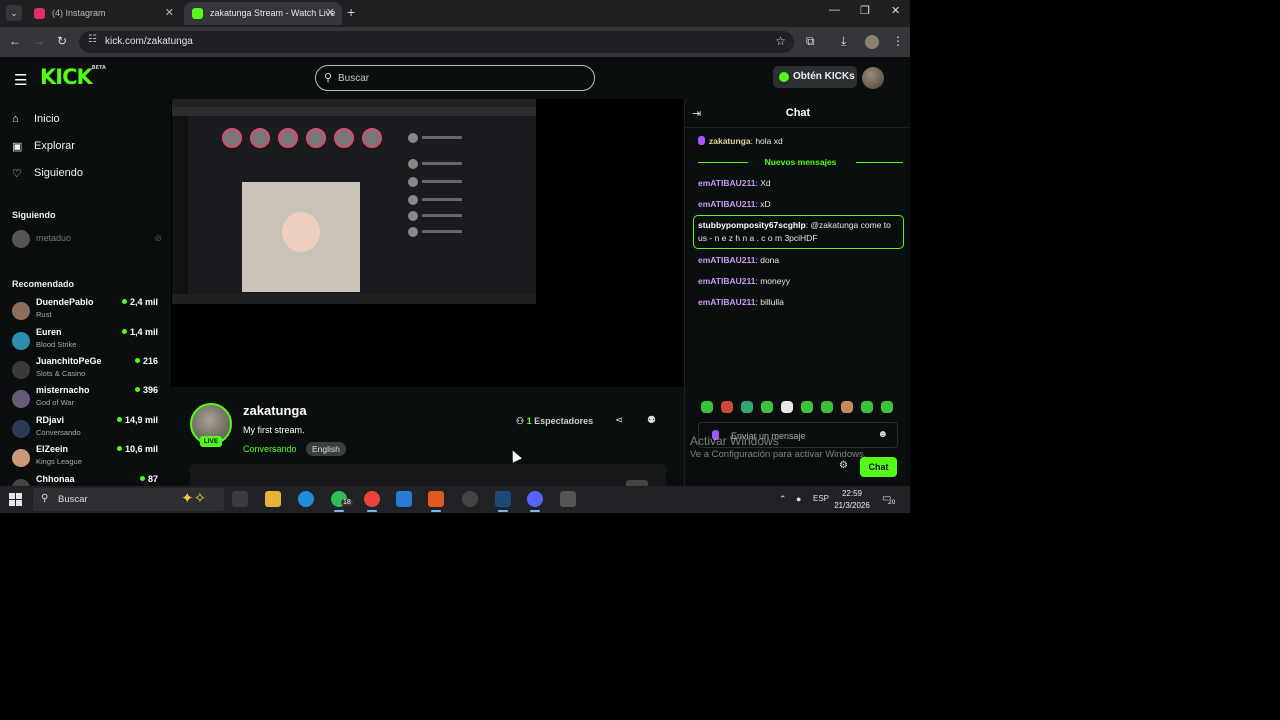  What do you see at coordinates (351, 12) in the screenshot?
I see `new-tab-button: +` at bounding box center [351, 12].